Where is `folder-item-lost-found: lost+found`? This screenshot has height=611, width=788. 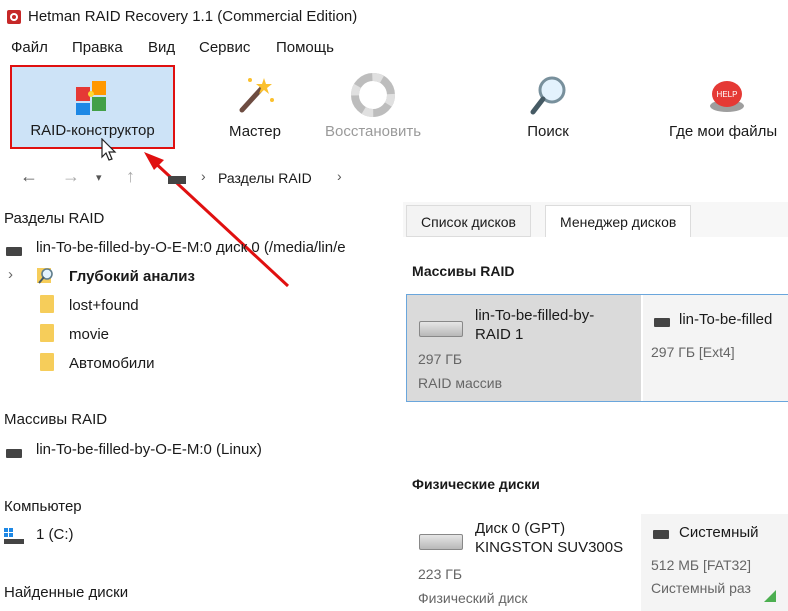 folder-item-lost-found: lost+found is located at coordinates (104, 305).